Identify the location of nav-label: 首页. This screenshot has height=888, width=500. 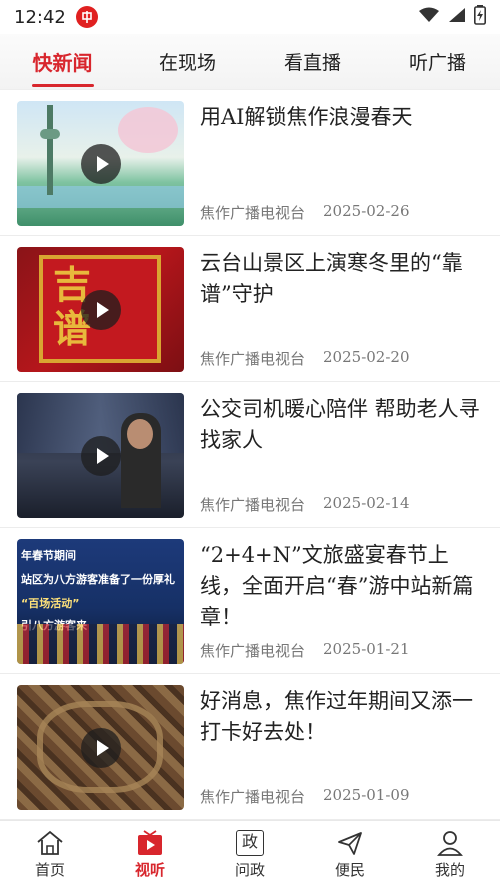
(49, 870).